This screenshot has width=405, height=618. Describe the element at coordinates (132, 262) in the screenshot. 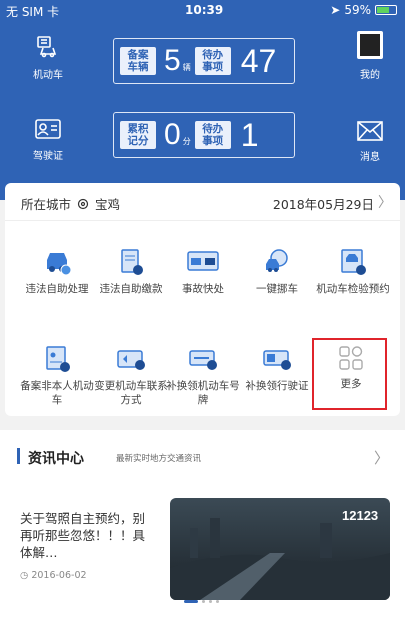

I see `ticket-icon` at that location.